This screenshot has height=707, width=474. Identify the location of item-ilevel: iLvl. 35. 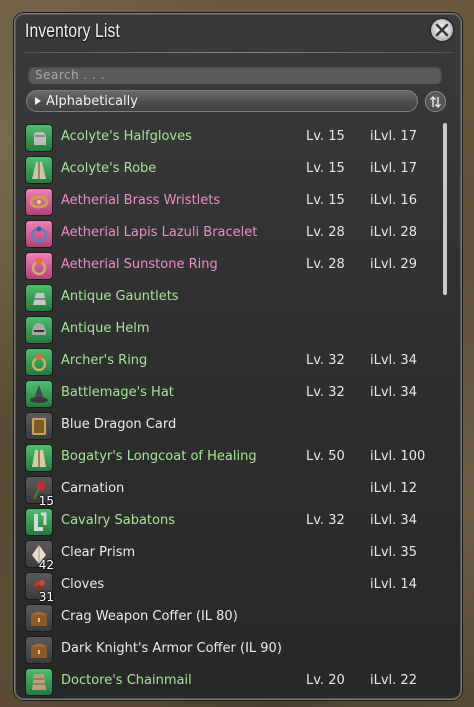
(393, 552).